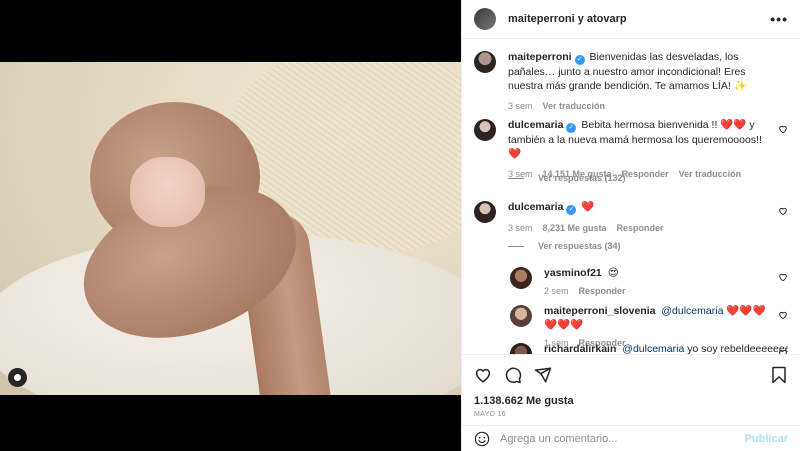 The width and height of the screenshot is (800, 451). I want to click on view-replies-button: Ver respuestas (34), so click(564, 246).